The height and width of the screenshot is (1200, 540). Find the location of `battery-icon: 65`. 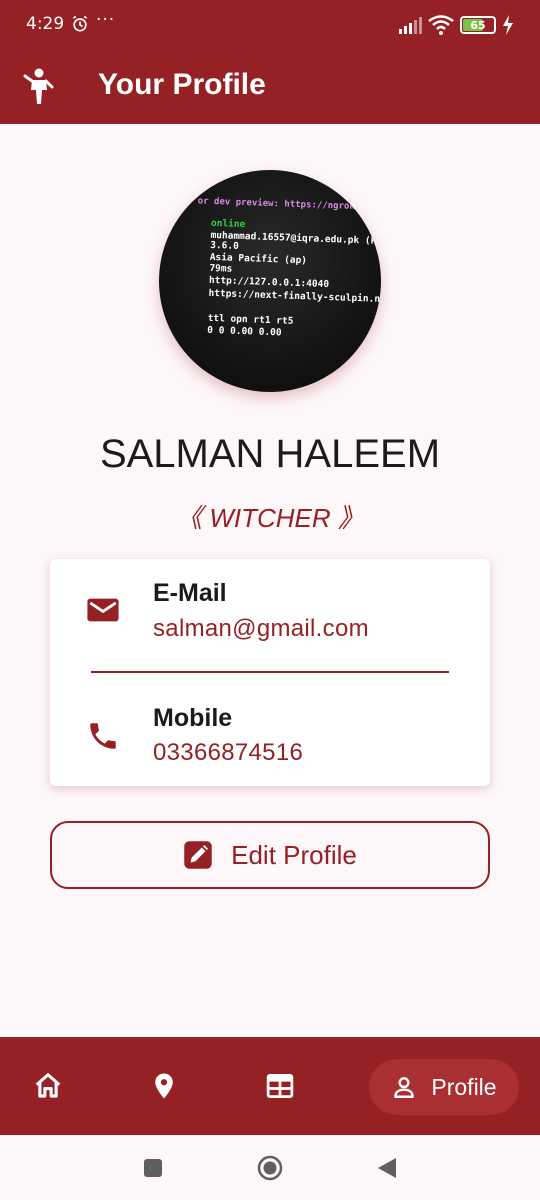

battery-icon: 65 is located at coordinates (478, 25).